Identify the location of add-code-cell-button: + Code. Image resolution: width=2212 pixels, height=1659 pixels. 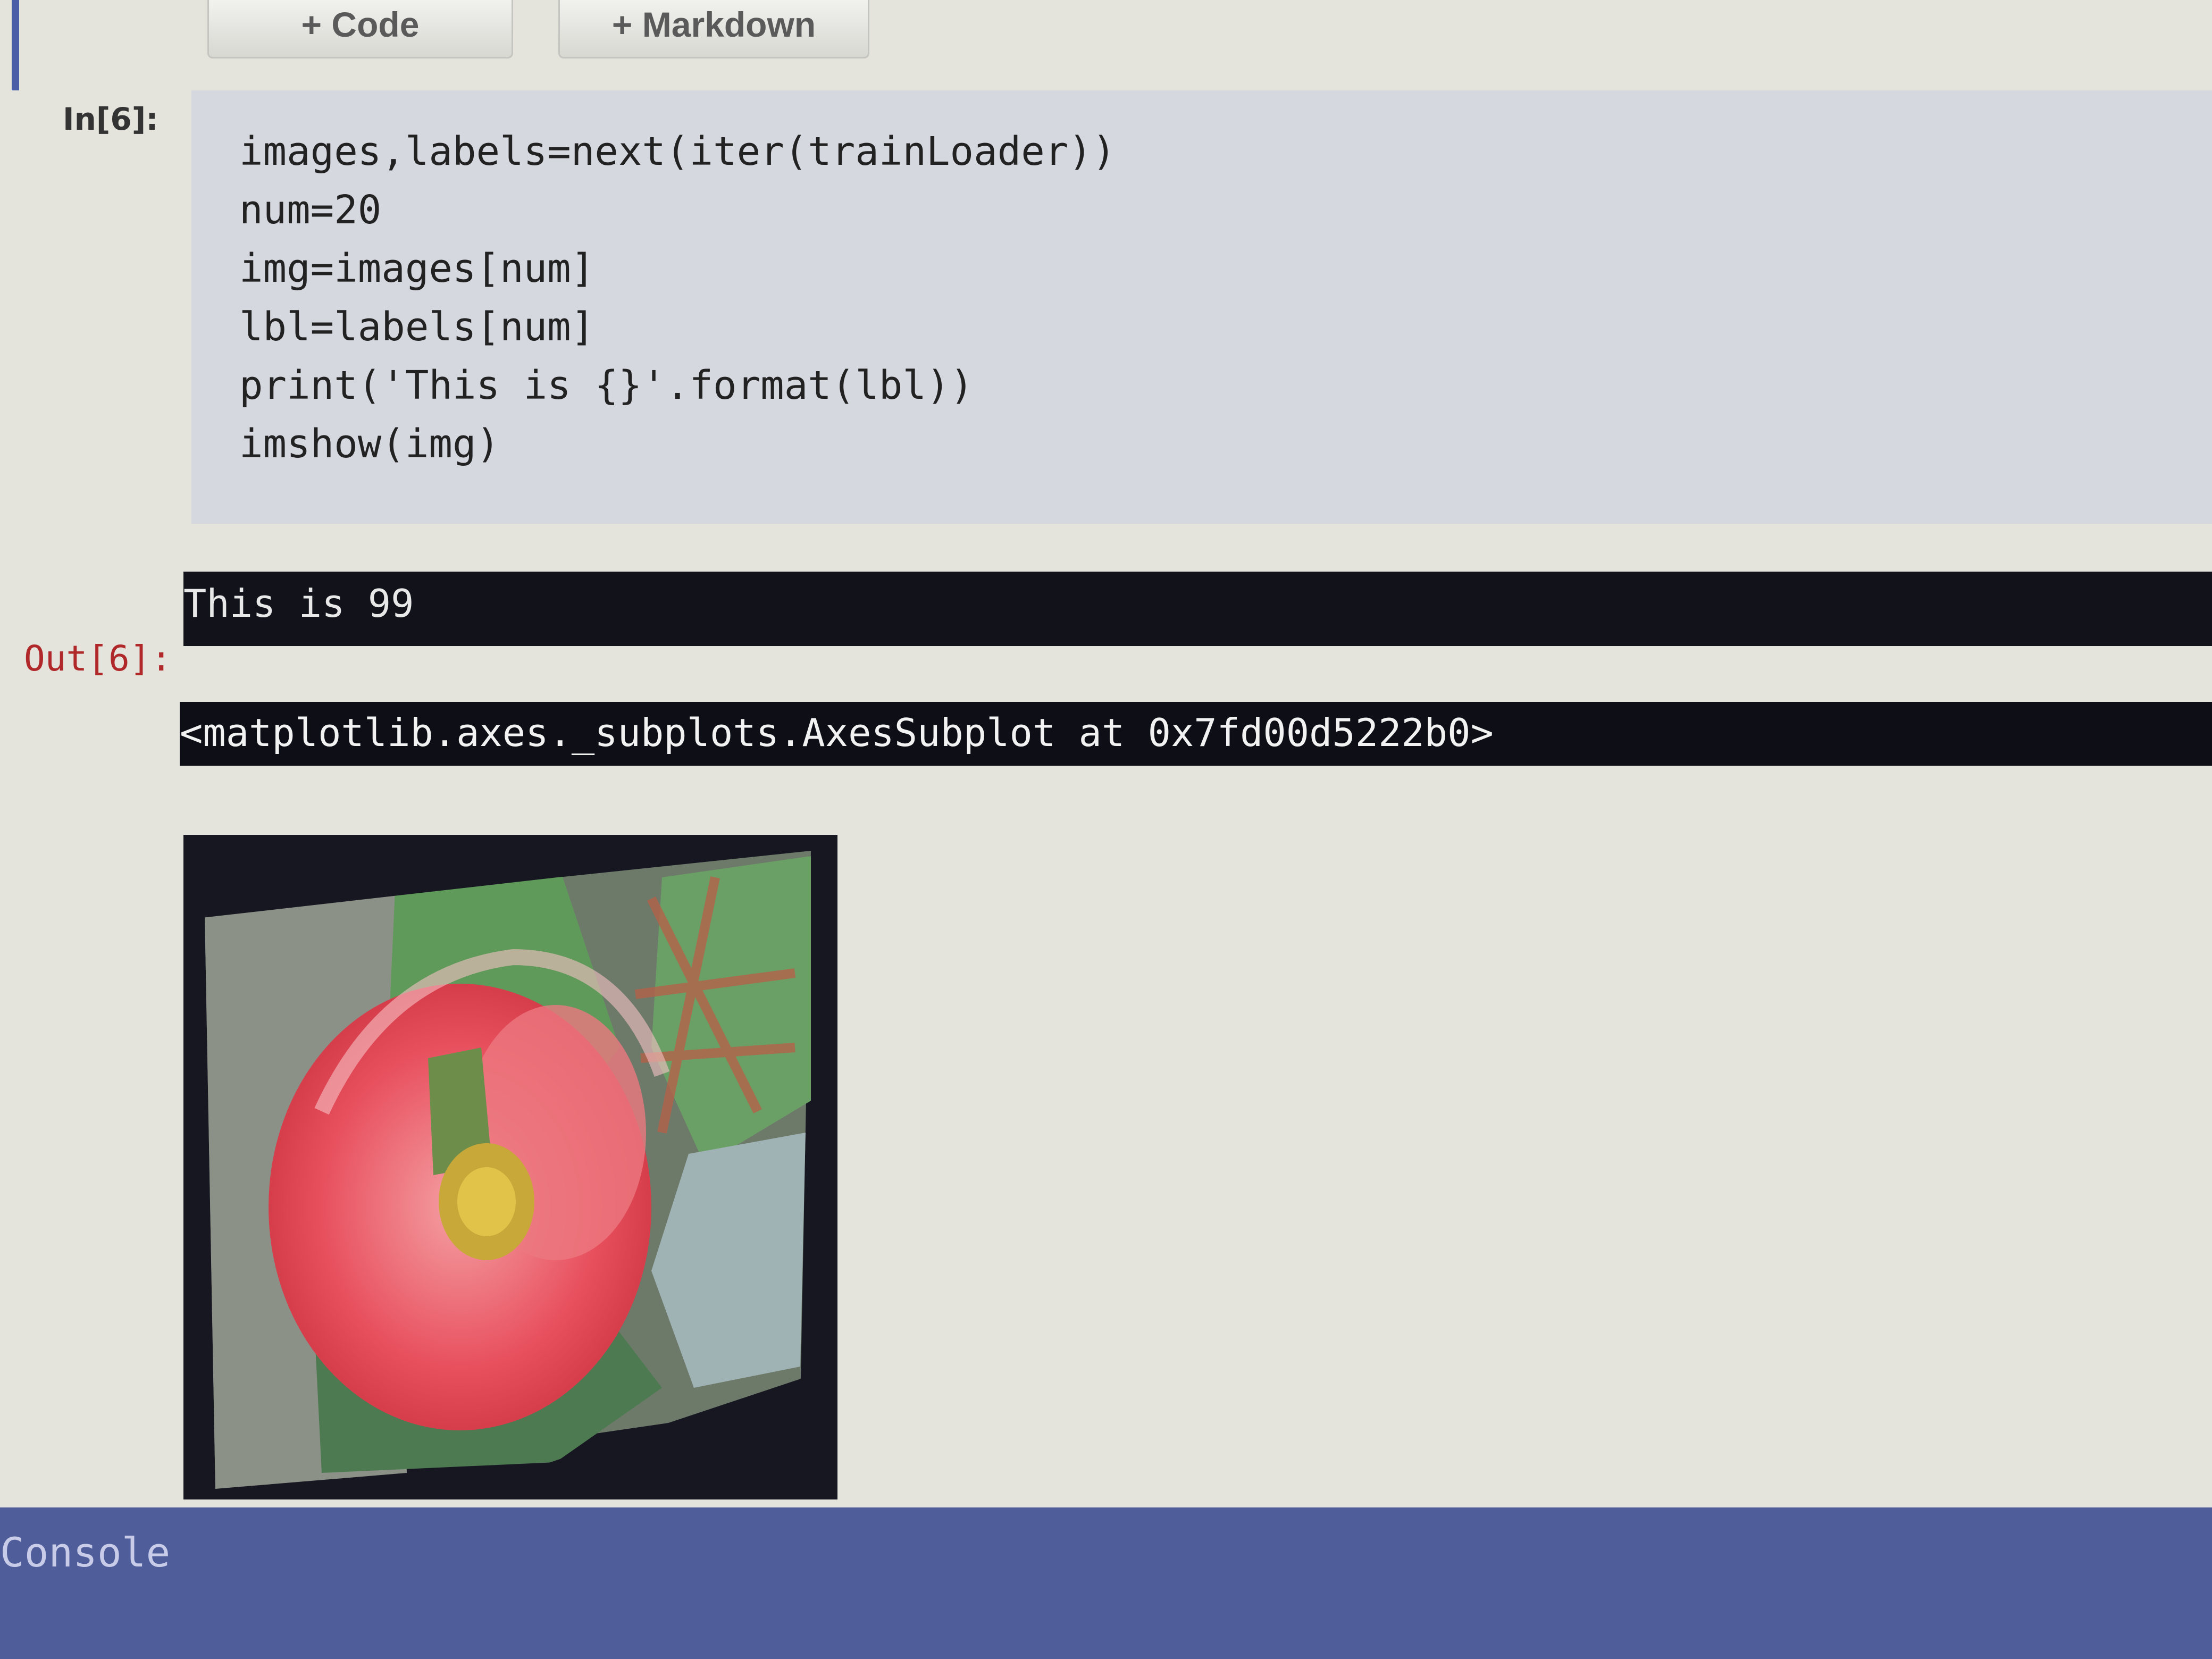
(360, 29).